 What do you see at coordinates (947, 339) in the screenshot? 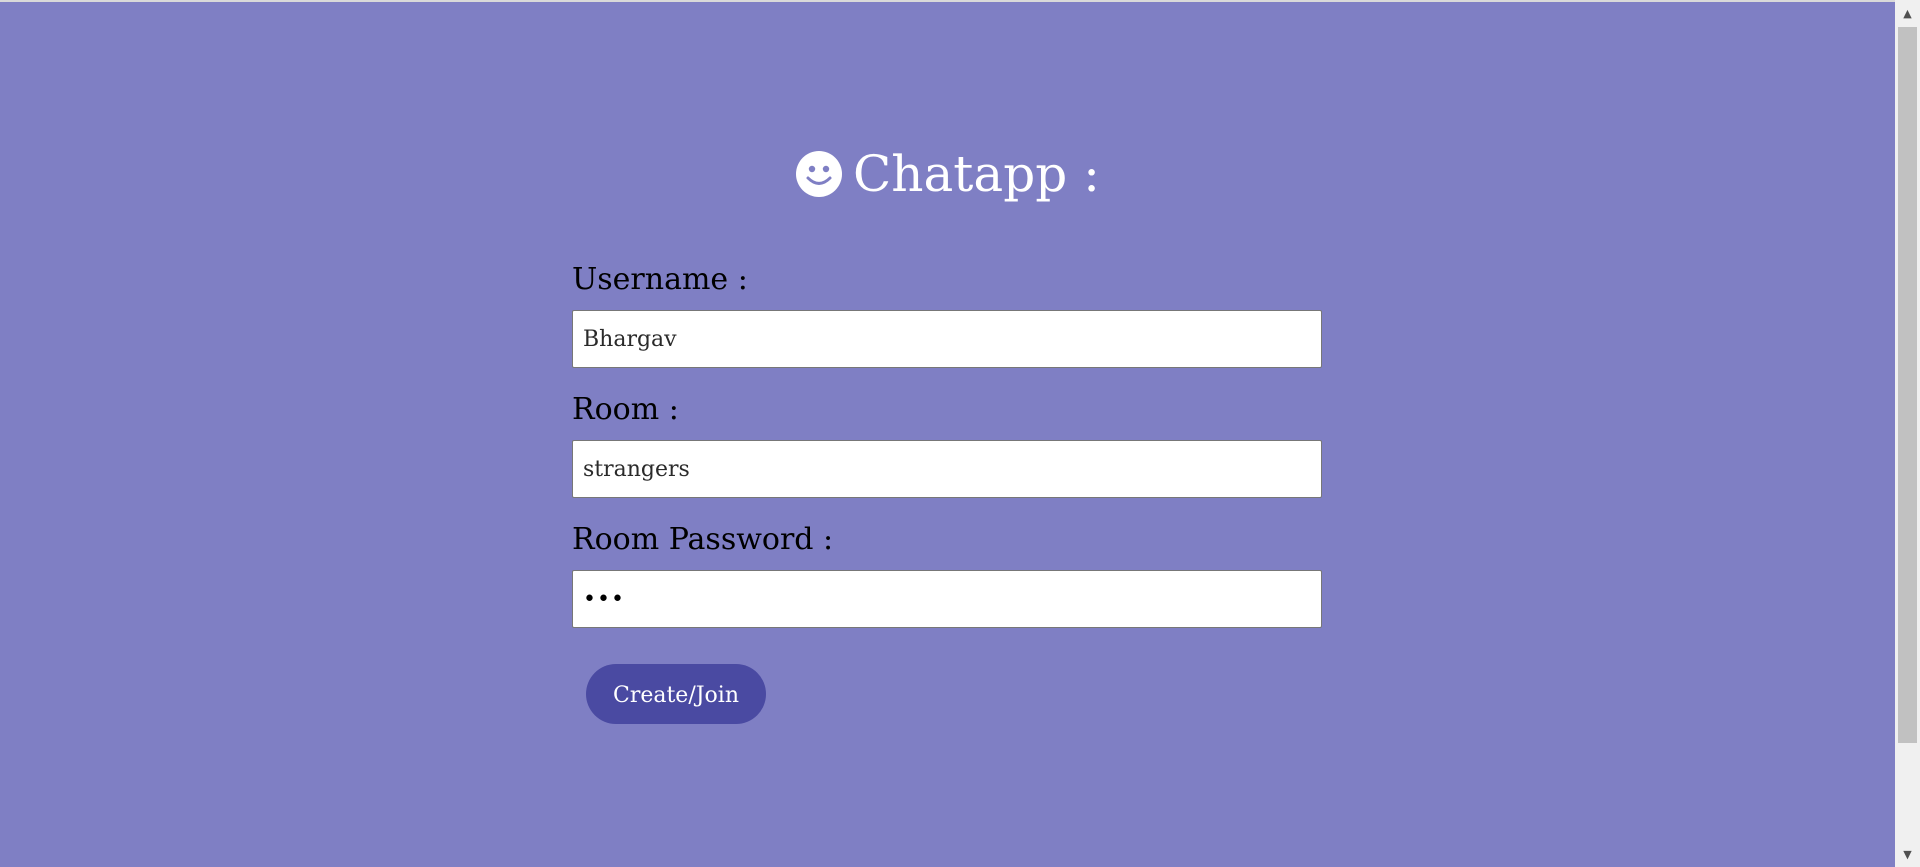
I see `username-input` at bounding box center [947, 339].